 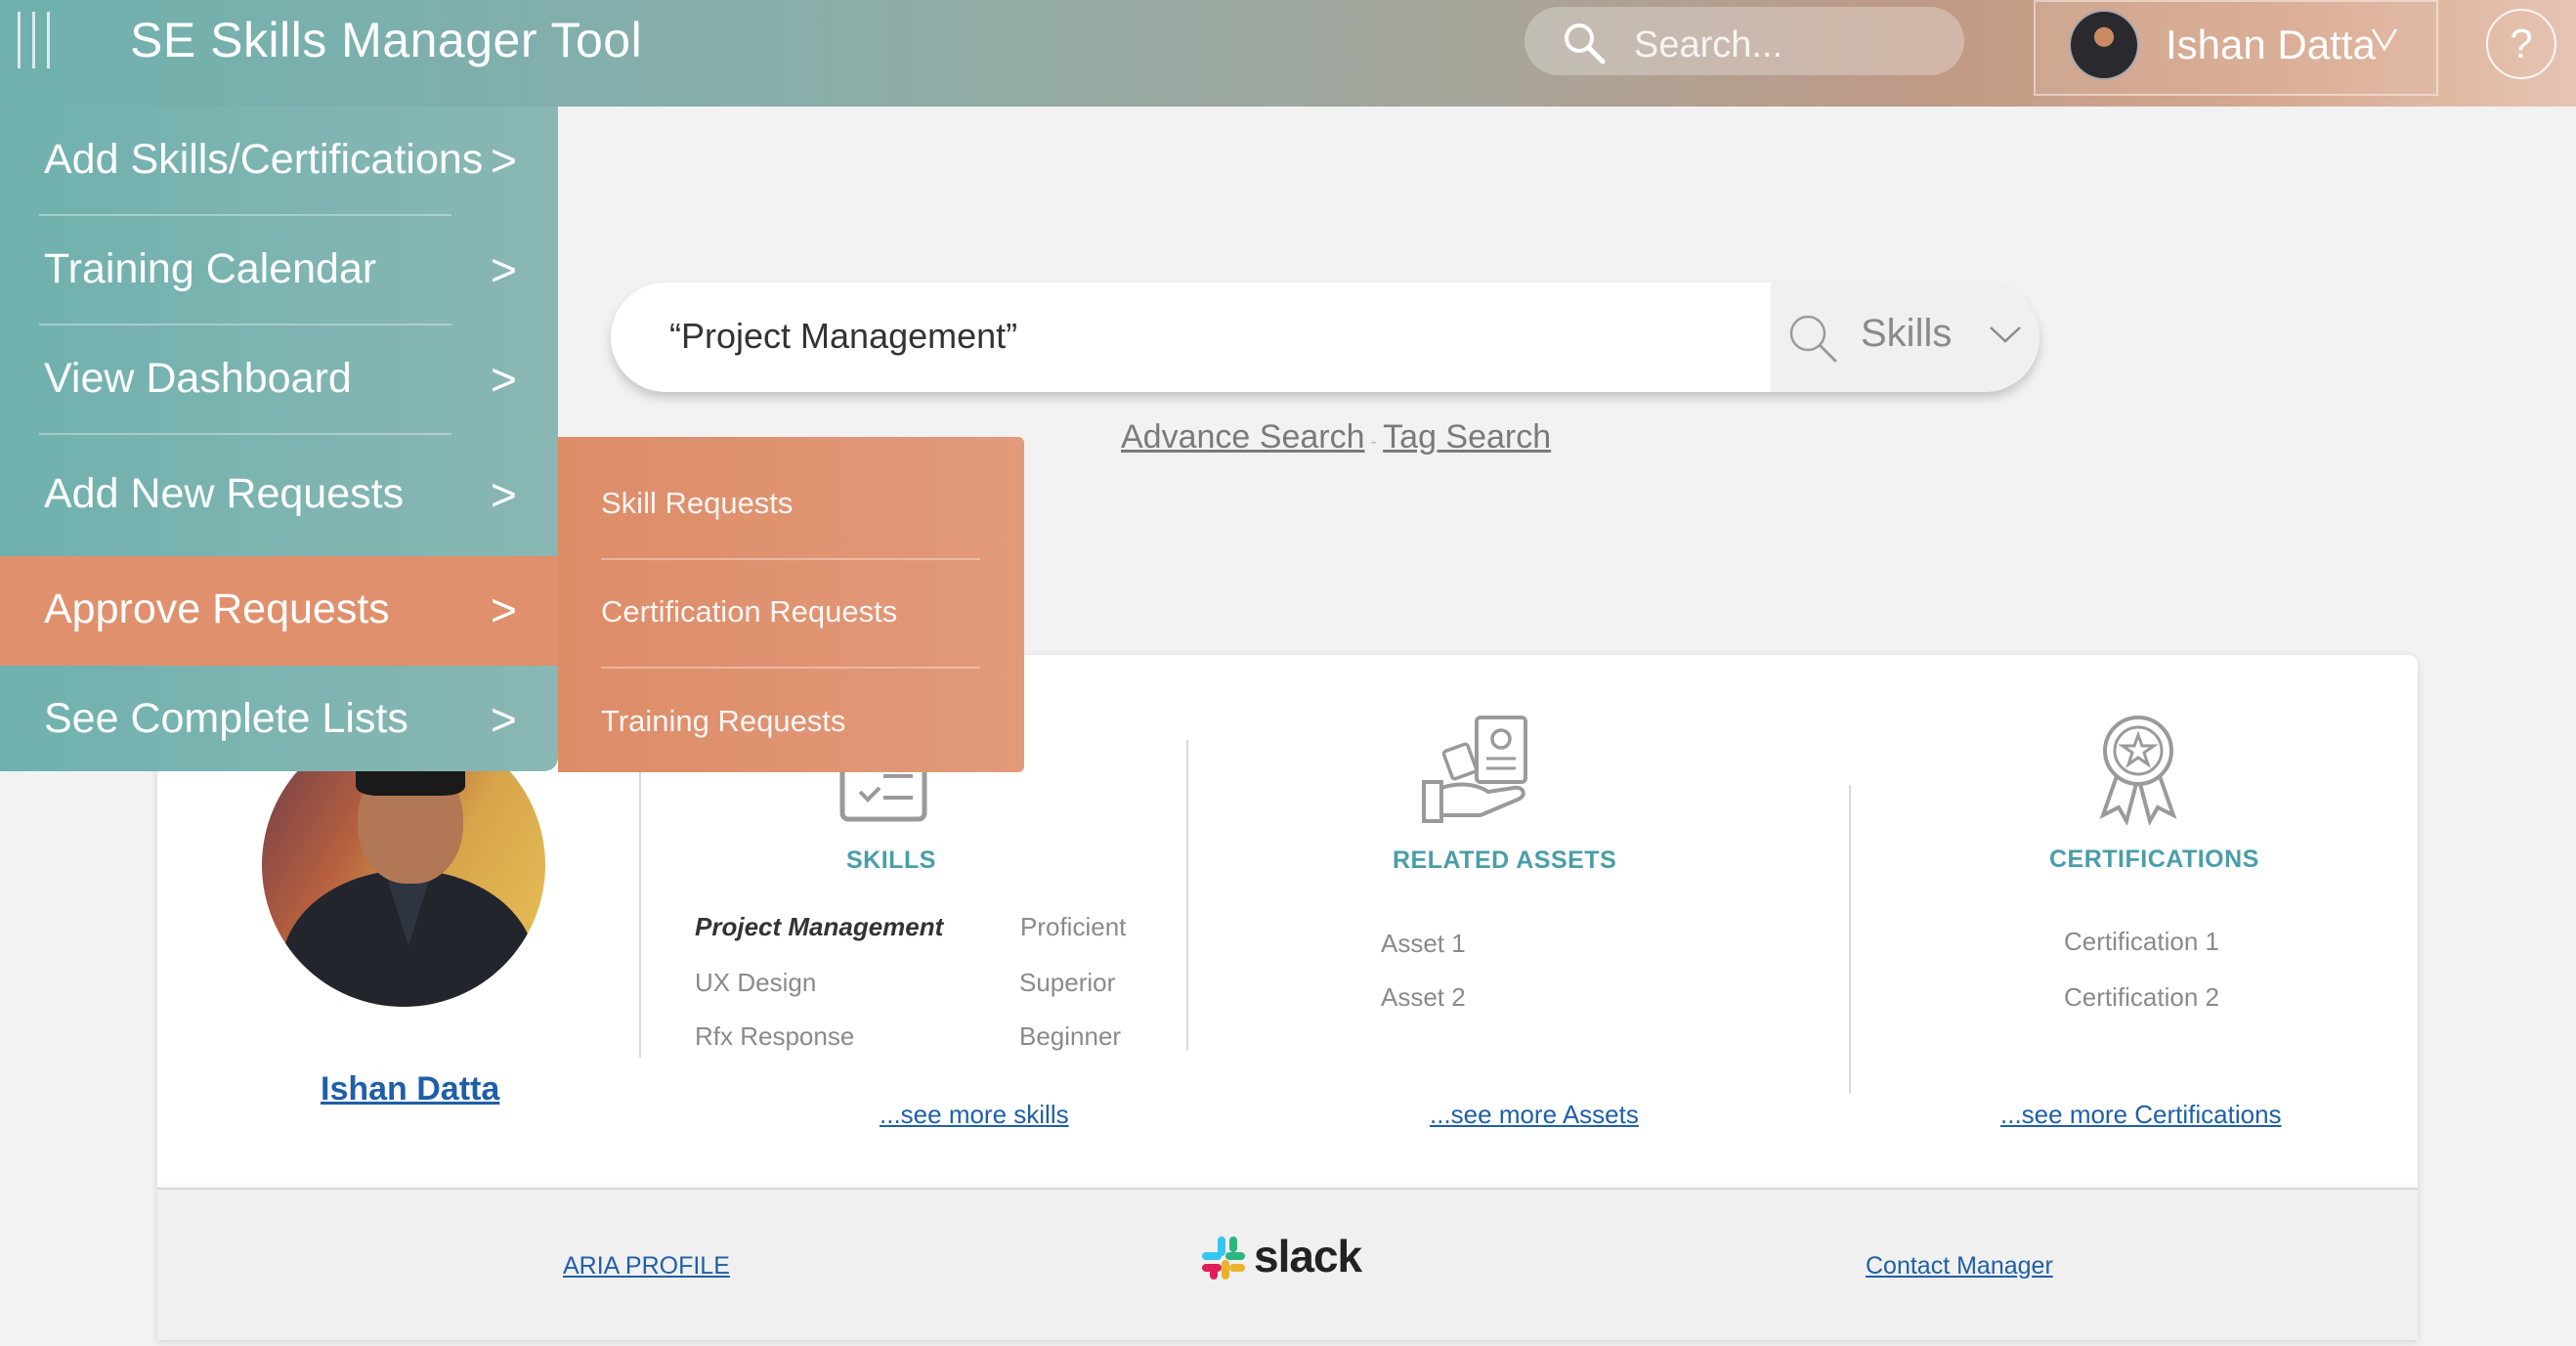 I want to click on tag-search-link: Tag Search, so click(x=1467, y=437).